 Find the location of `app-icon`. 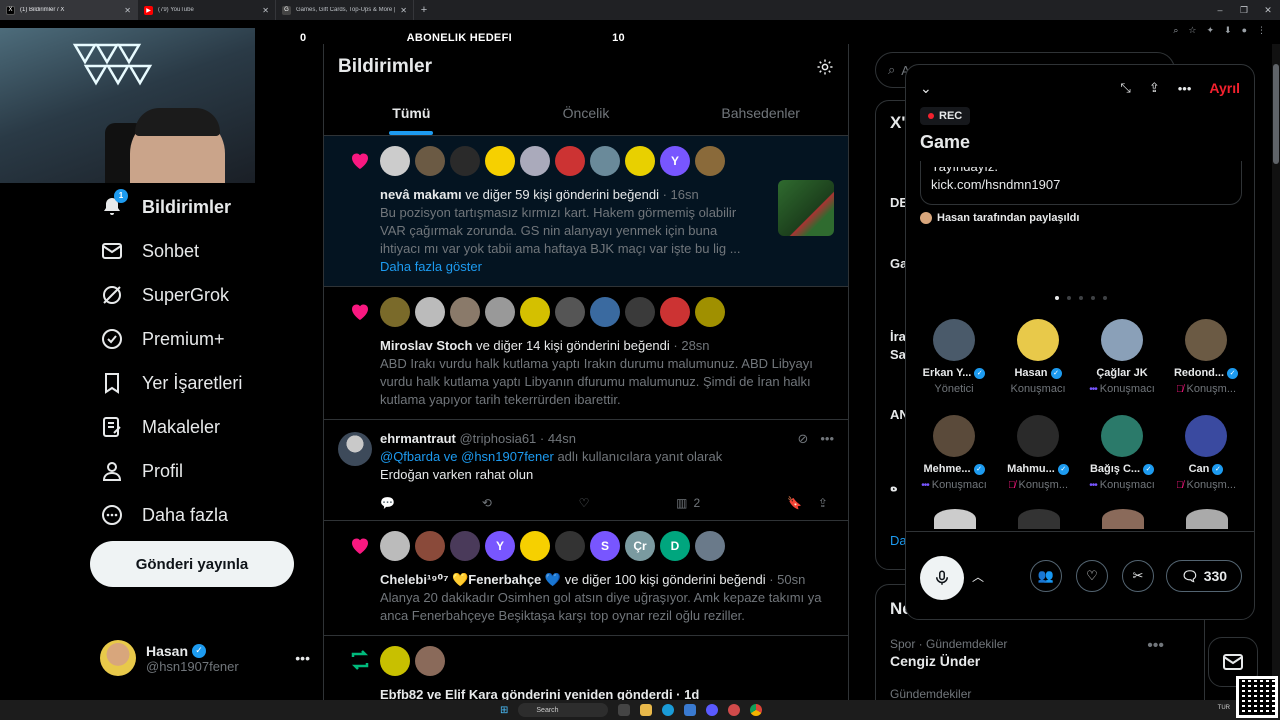

app-icon is located at coordinates (624, 710).